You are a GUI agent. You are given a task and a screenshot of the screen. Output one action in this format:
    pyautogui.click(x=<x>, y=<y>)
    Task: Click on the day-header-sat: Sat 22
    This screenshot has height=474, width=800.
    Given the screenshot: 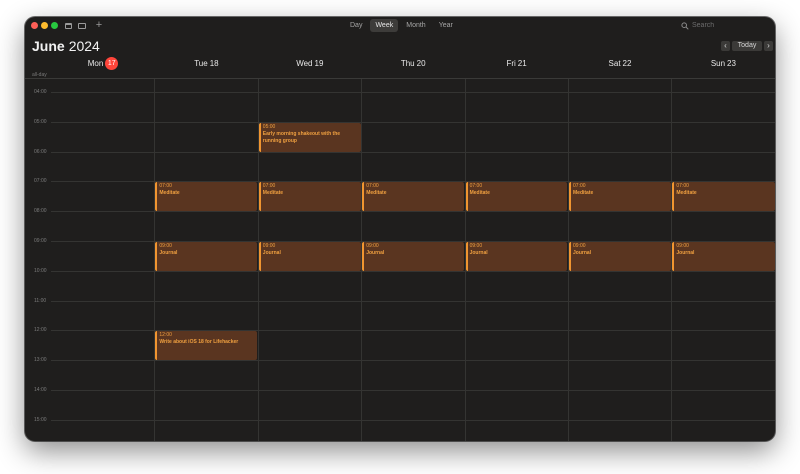 What is the action you would take?
    pyautogui.click(x=620, y=63)
    